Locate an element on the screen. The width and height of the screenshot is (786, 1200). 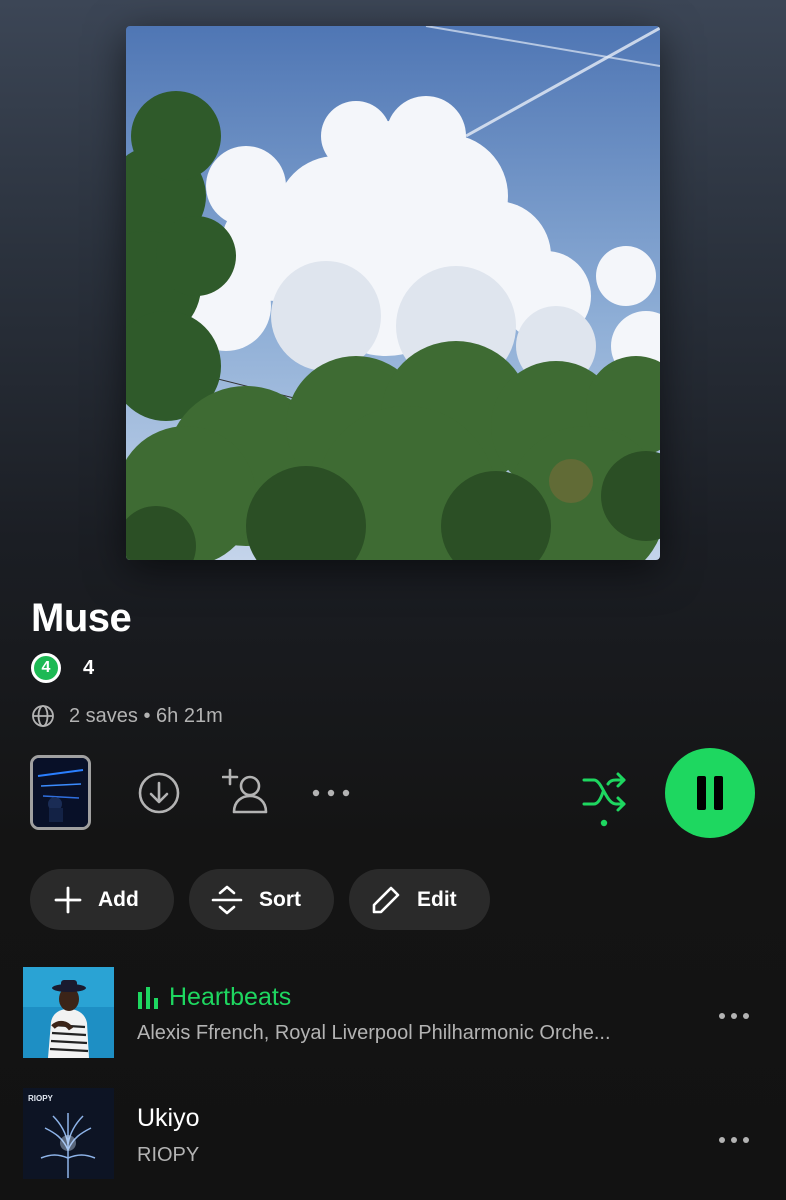
add-button: Add is located at coordinates (102, 899).